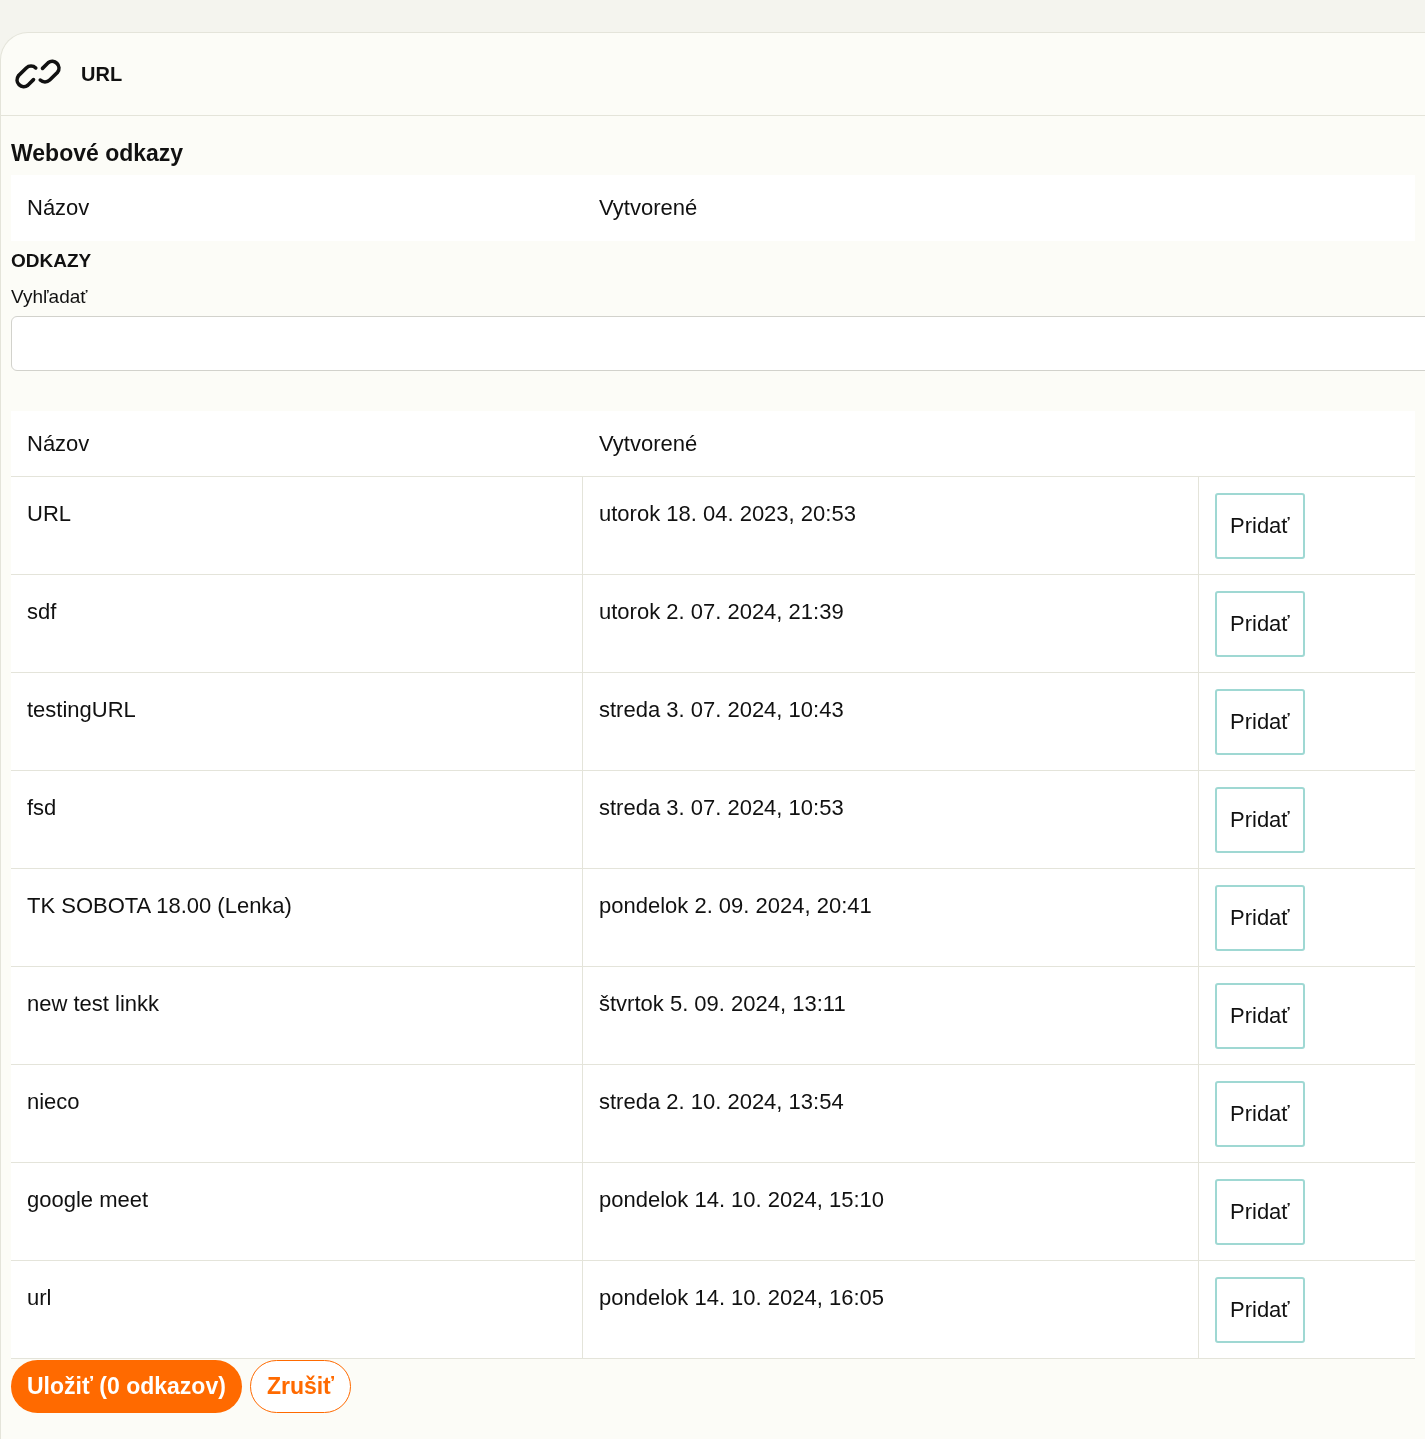  Describe the element at coordinates (52, 260) in the screenshot. I see `links-label: ODKAZY` at that location.